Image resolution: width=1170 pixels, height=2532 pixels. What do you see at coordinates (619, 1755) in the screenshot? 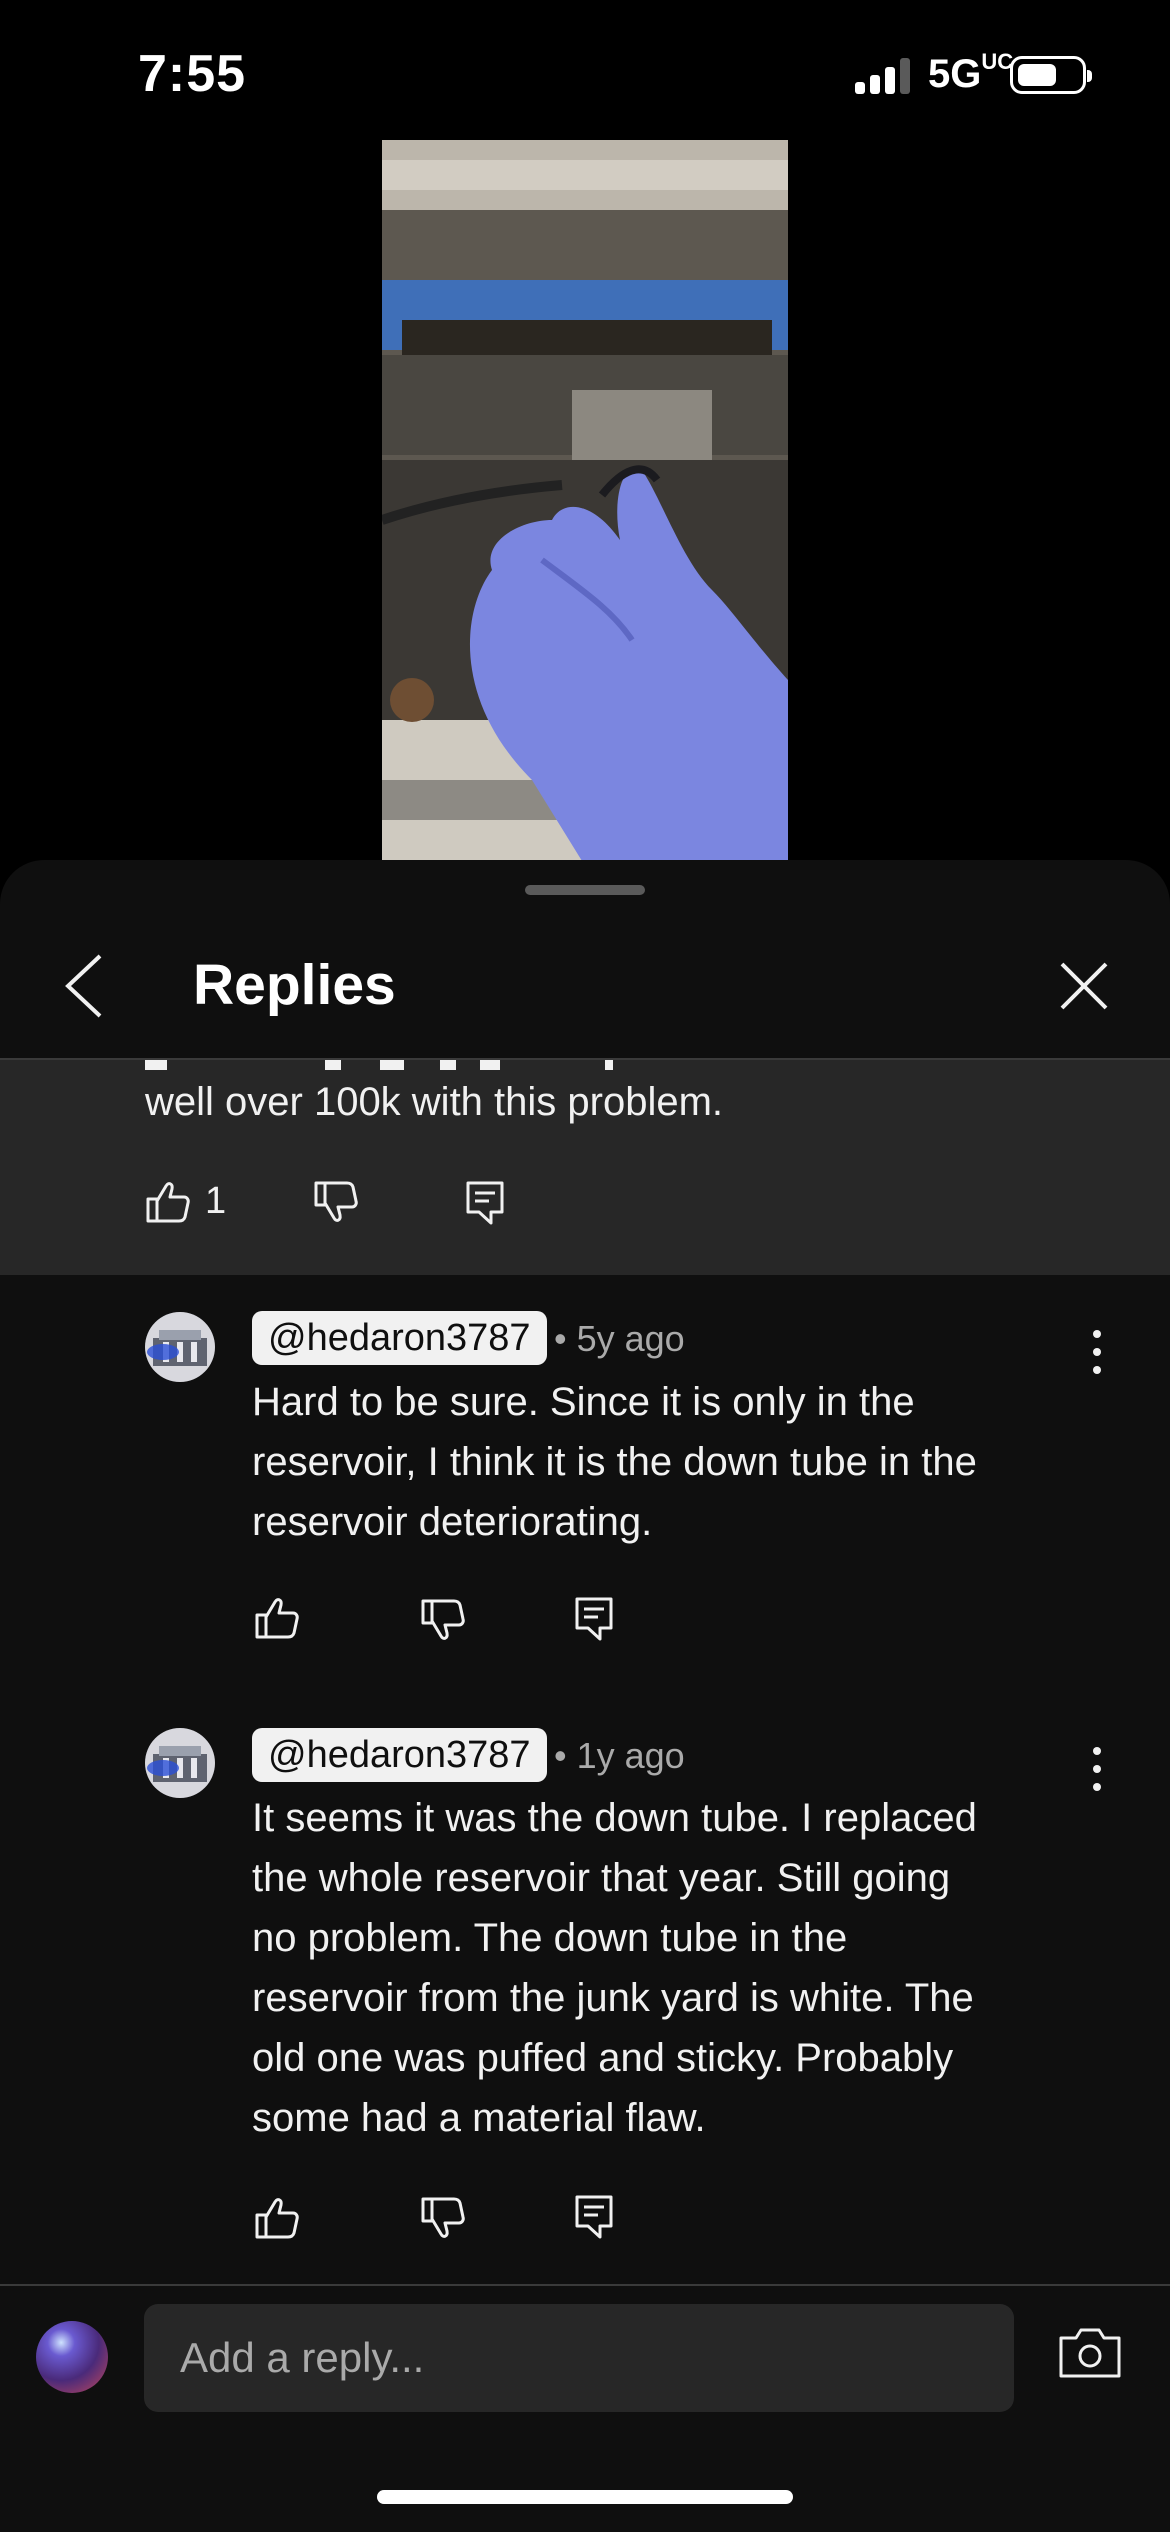
I see `comment-age: • 1y ago` at bounding box center [619, 1755].